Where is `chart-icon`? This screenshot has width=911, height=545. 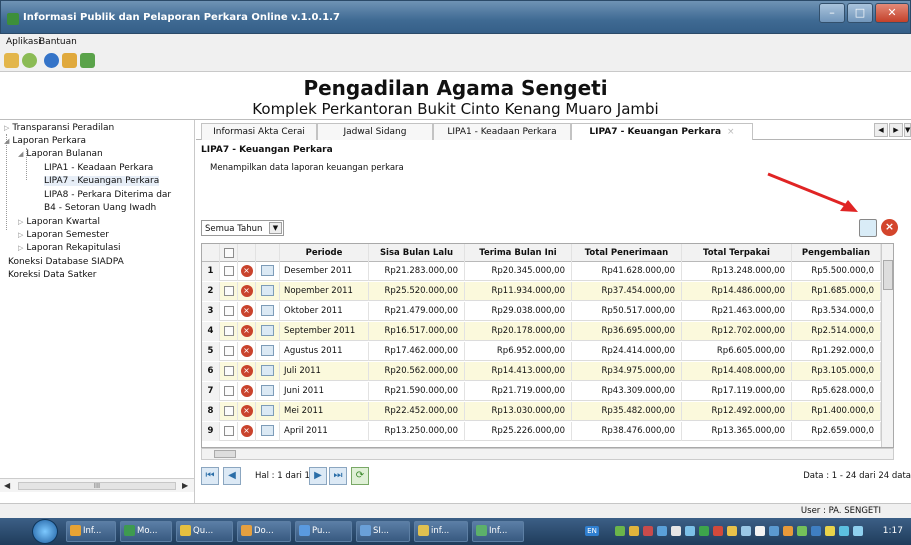
chart-icon is located at coordinates (87, 60).